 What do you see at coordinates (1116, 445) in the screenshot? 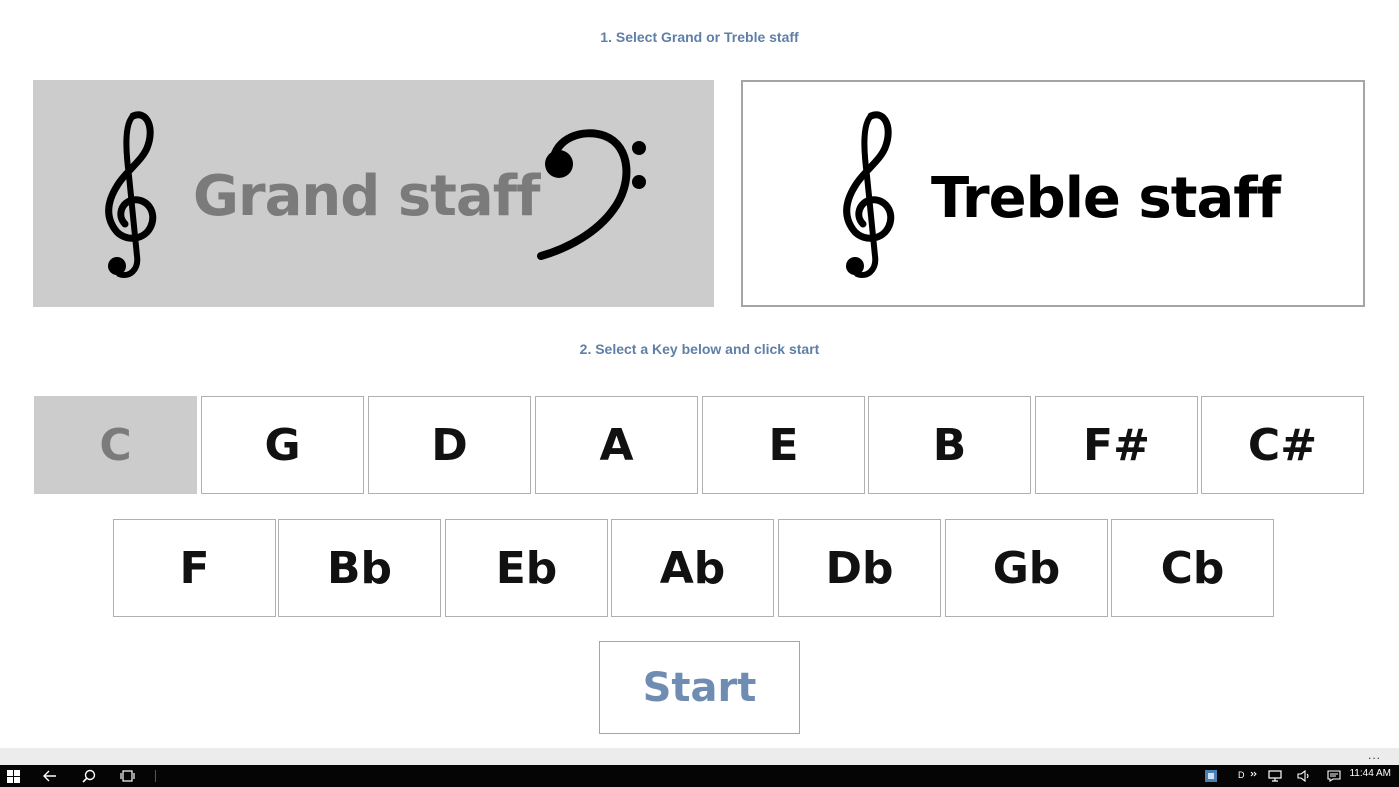
I see `key-button-f-sharp: F#` at bounding box center [1116, 445].